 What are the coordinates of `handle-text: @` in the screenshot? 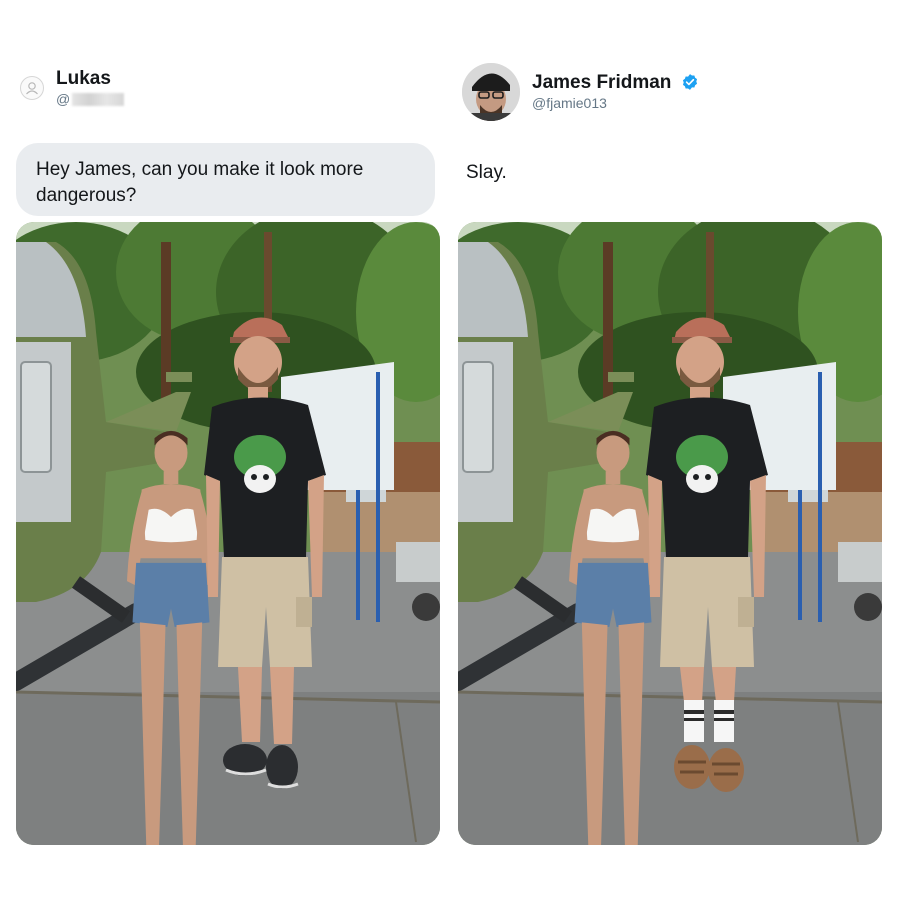 It's located at (63, 99).